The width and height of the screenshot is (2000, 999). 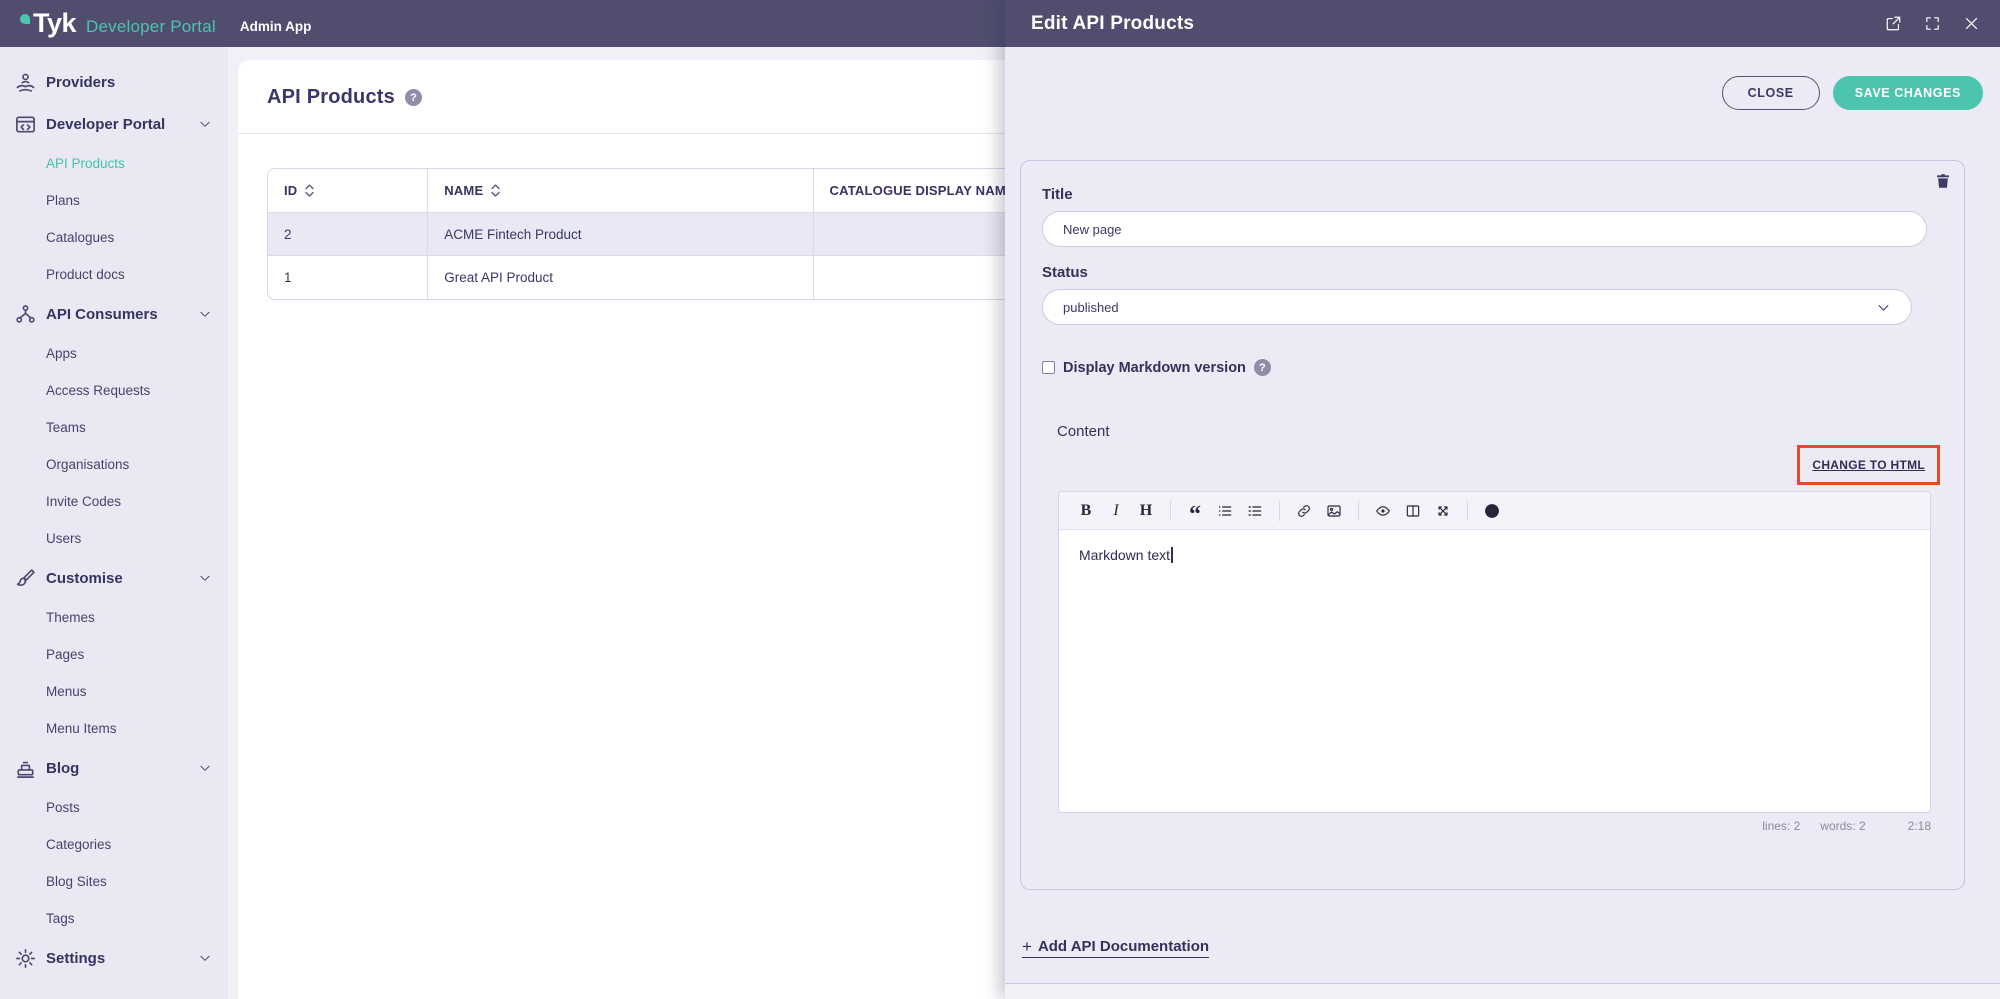 What do you see at coordinates (25, 124) in the screenshot?
I see `developer-portal-icon` at bounding box center [25, 124].